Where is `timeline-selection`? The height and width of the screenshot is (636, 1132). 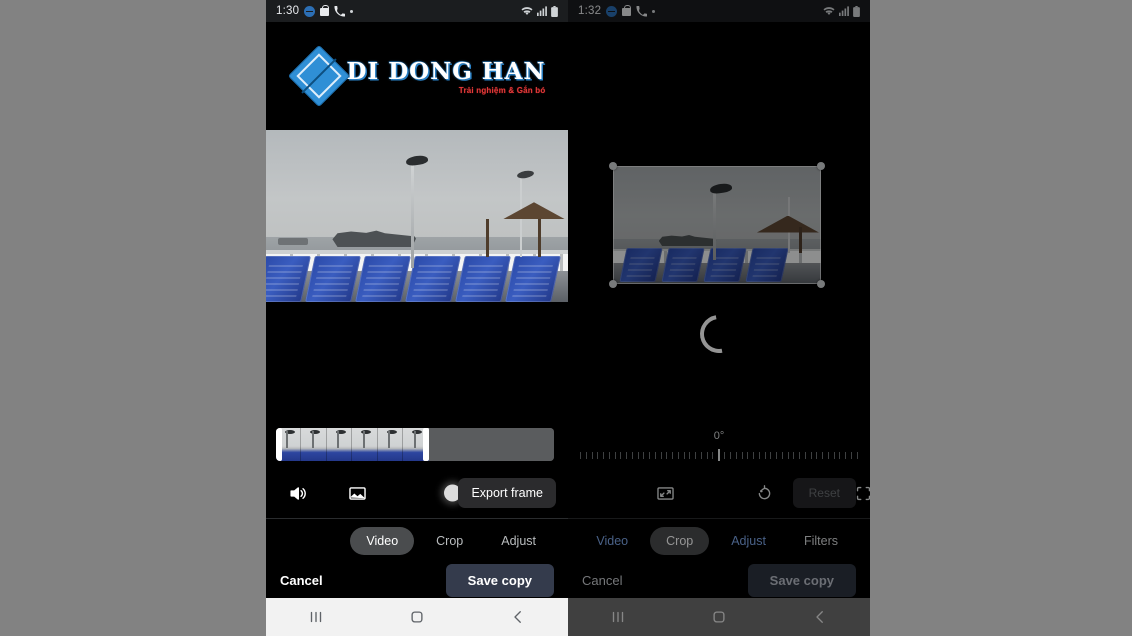
timeline-selection is located at coordinates (352, 444).